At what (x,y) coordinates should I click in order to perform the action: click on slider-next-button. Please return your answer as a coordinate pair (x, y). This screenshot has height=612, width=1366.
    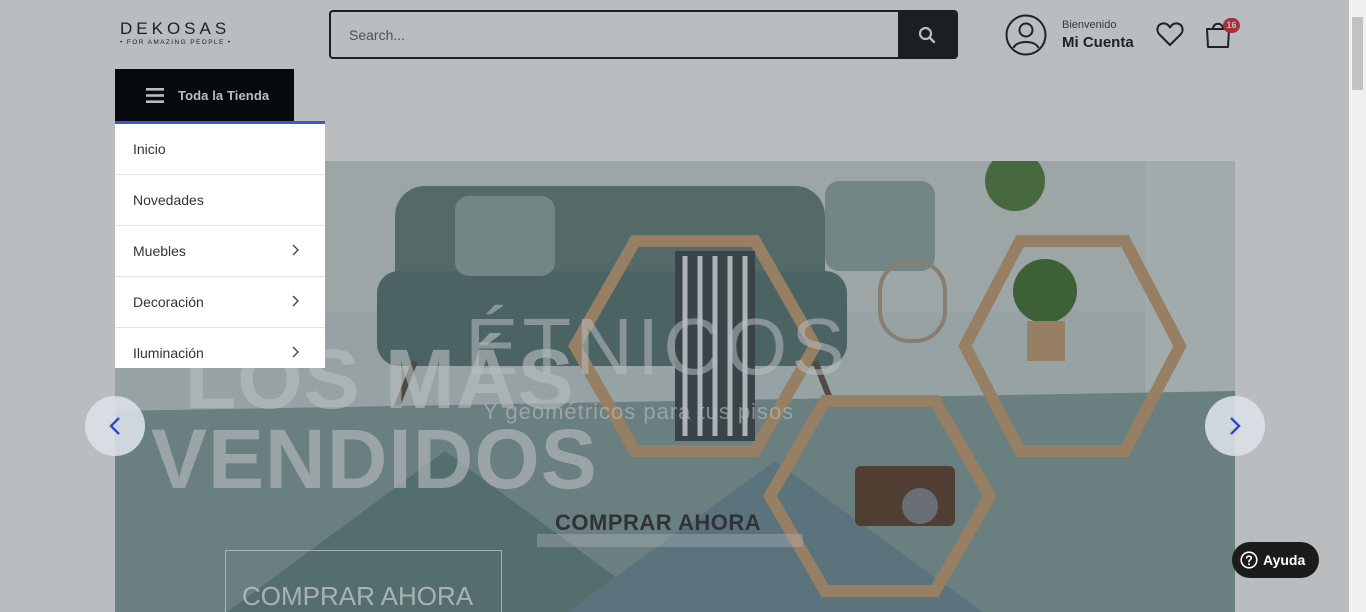
    Looking at the image, I should click on (1235, 426).